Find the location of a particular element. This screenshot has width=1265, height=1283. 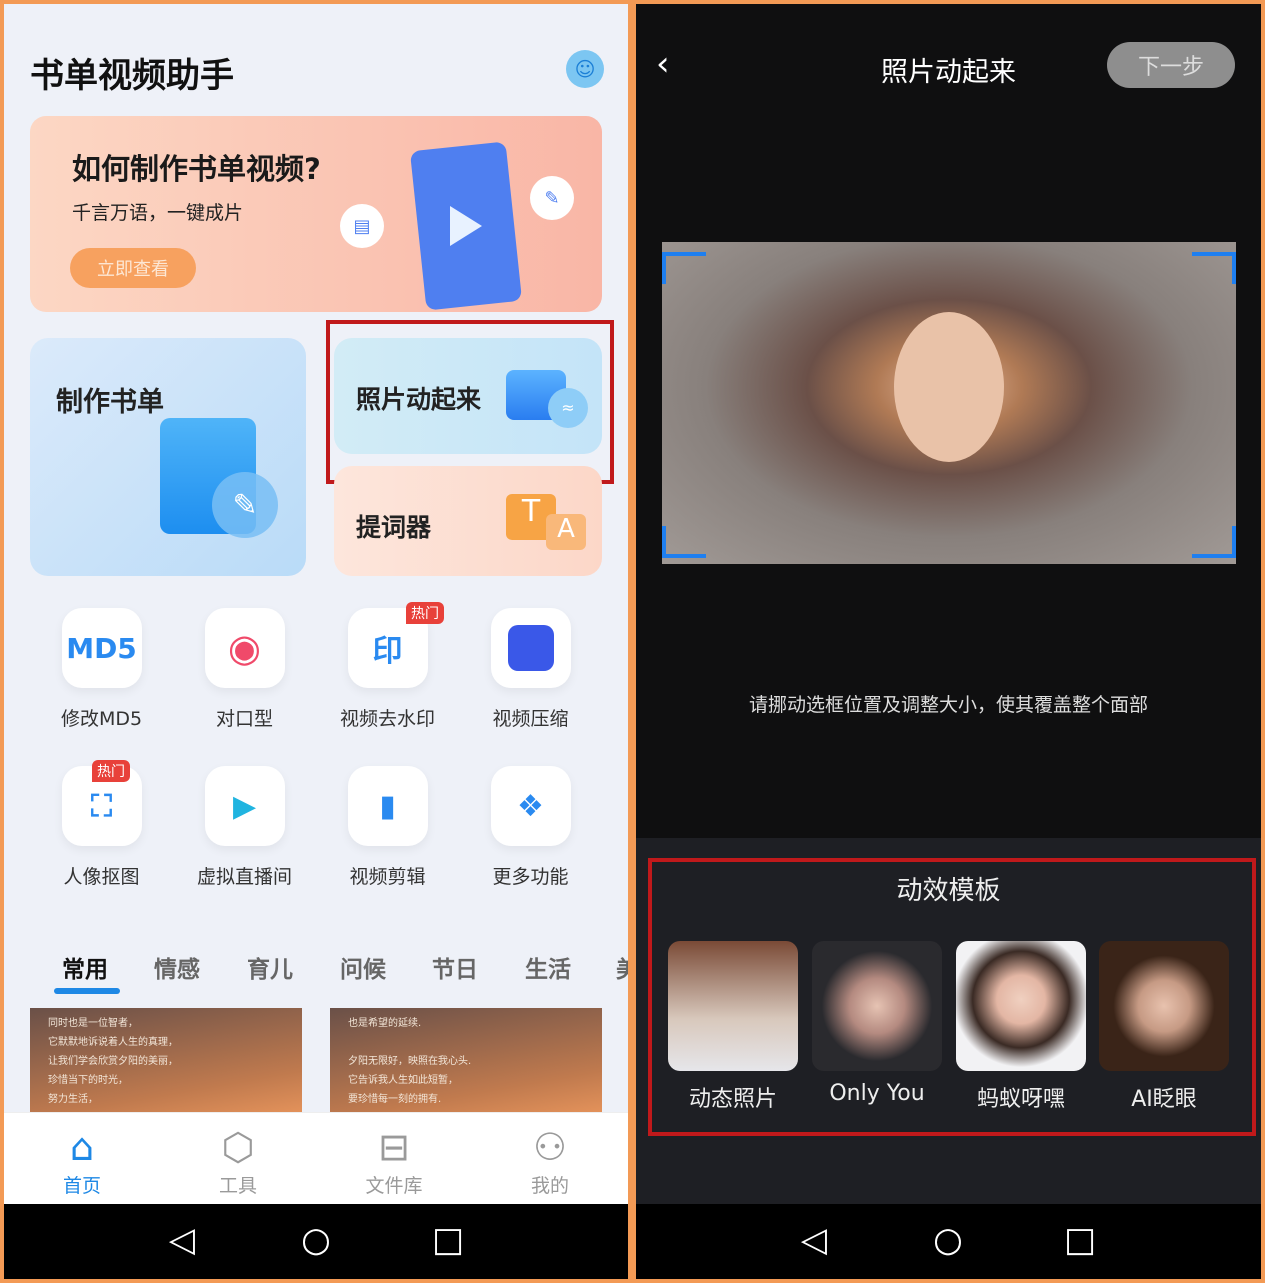

tool-virtual-live: ▶ 虚拟直播间 is located at coordinates (244, 827).